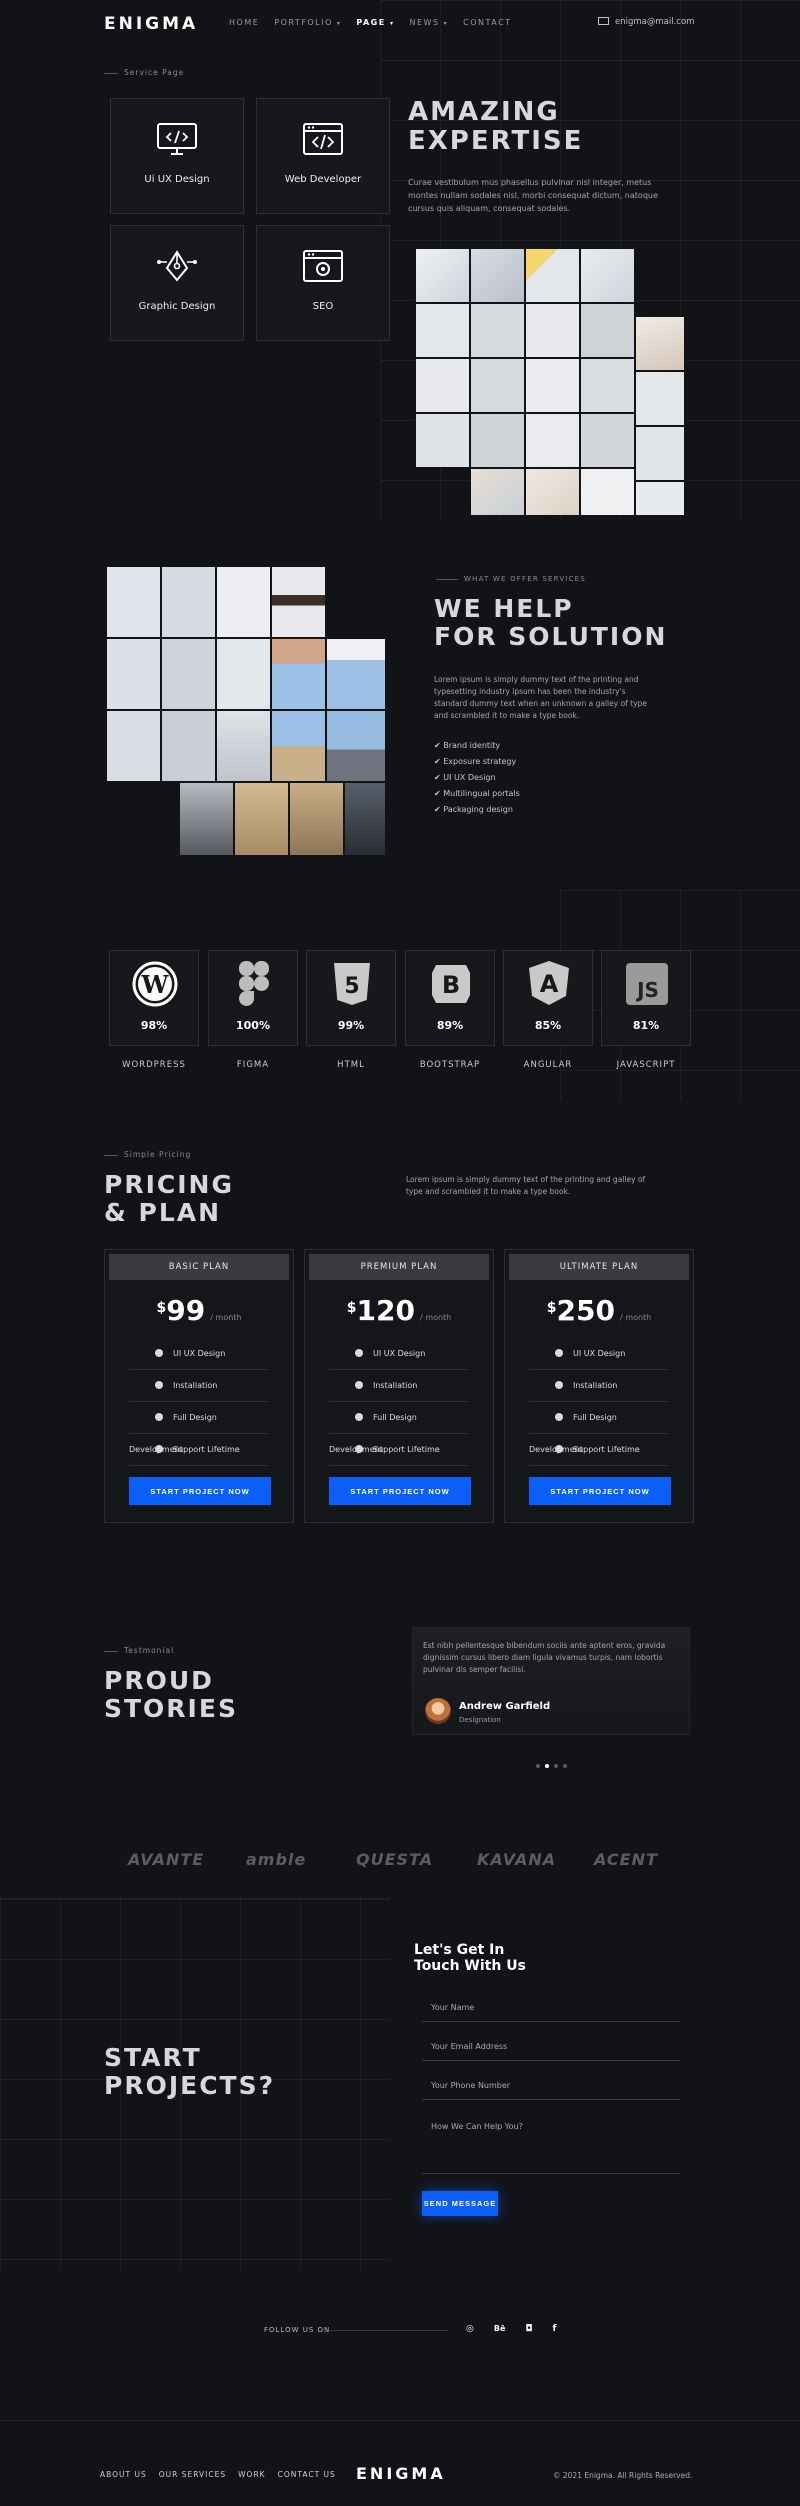  I want to click on partner-logo: amble, so click(276, 1859).